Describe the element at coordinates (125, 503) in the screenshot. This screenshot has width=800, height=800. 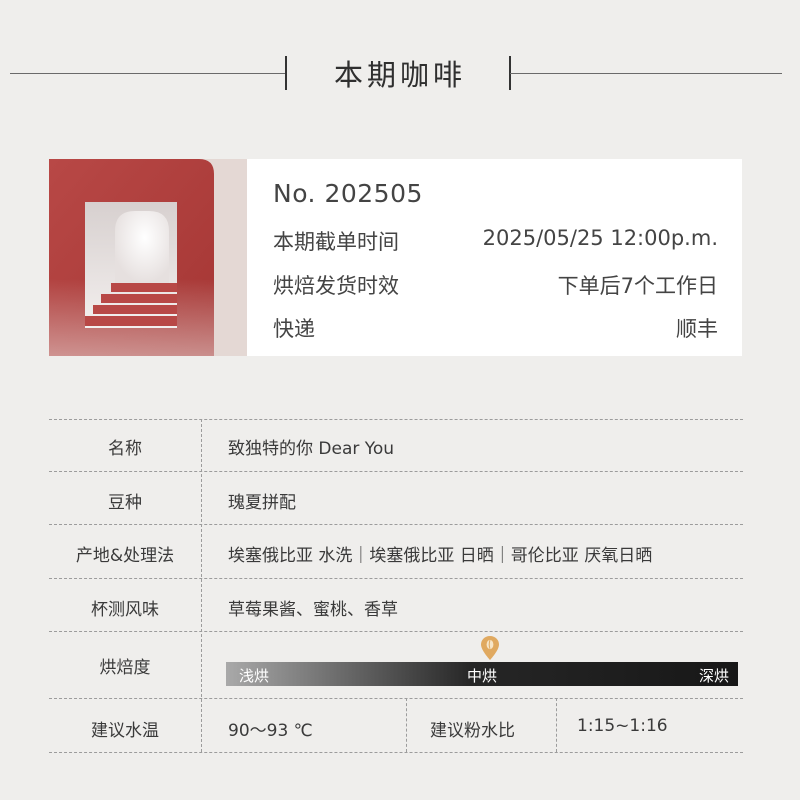
I see `bean-label: 豆种` at that location.